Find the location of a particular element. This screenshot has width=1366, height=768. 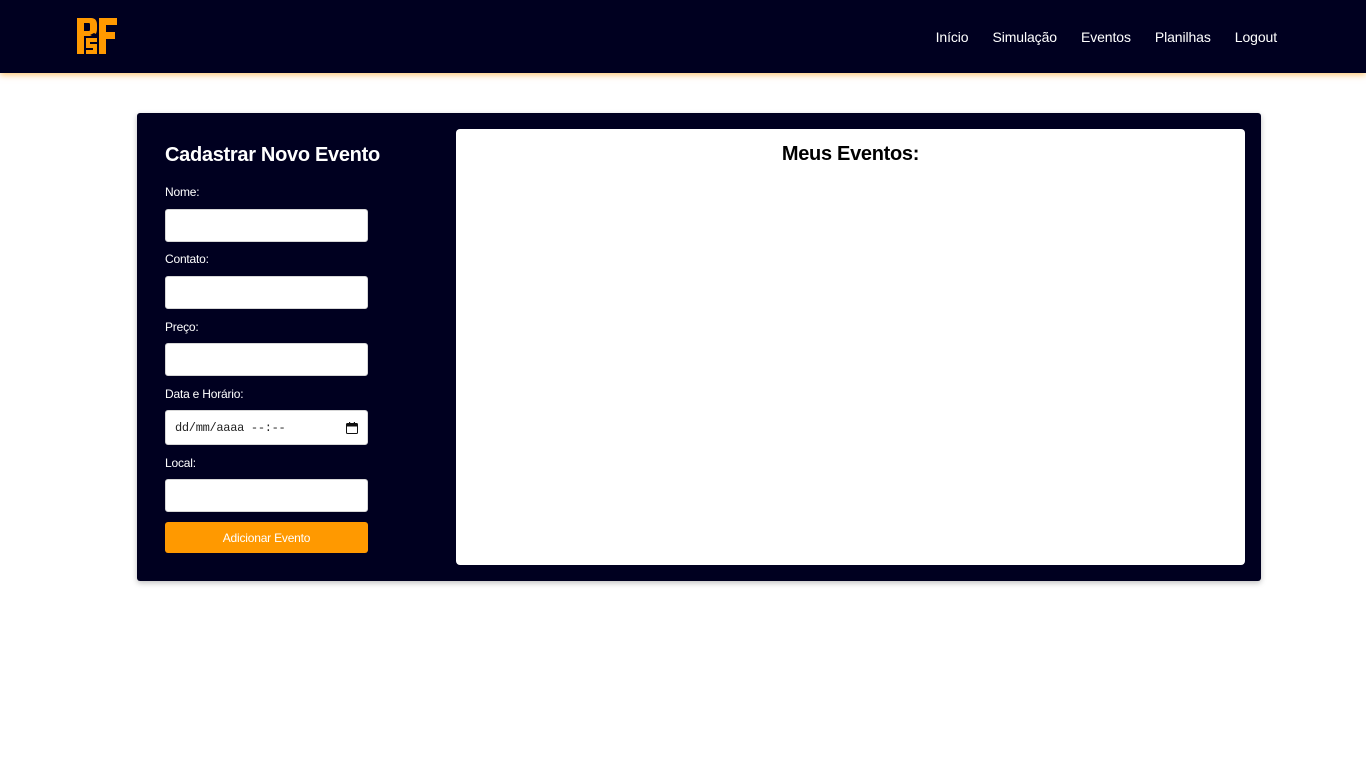

form-title: Cadastrar Novo Evento is located at coordinates (272, 155).